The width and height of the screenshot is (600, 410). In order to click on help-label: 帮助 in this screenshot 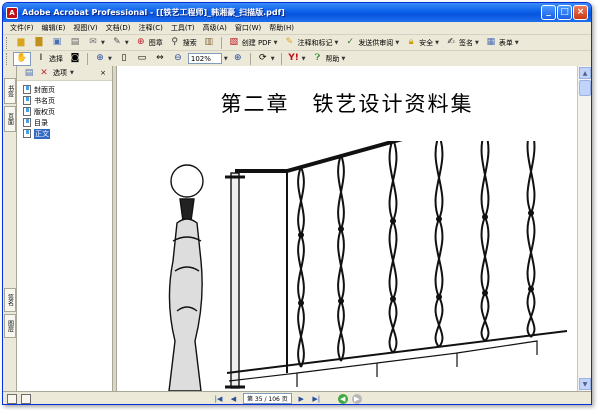, I will do `click(332, 58)`.